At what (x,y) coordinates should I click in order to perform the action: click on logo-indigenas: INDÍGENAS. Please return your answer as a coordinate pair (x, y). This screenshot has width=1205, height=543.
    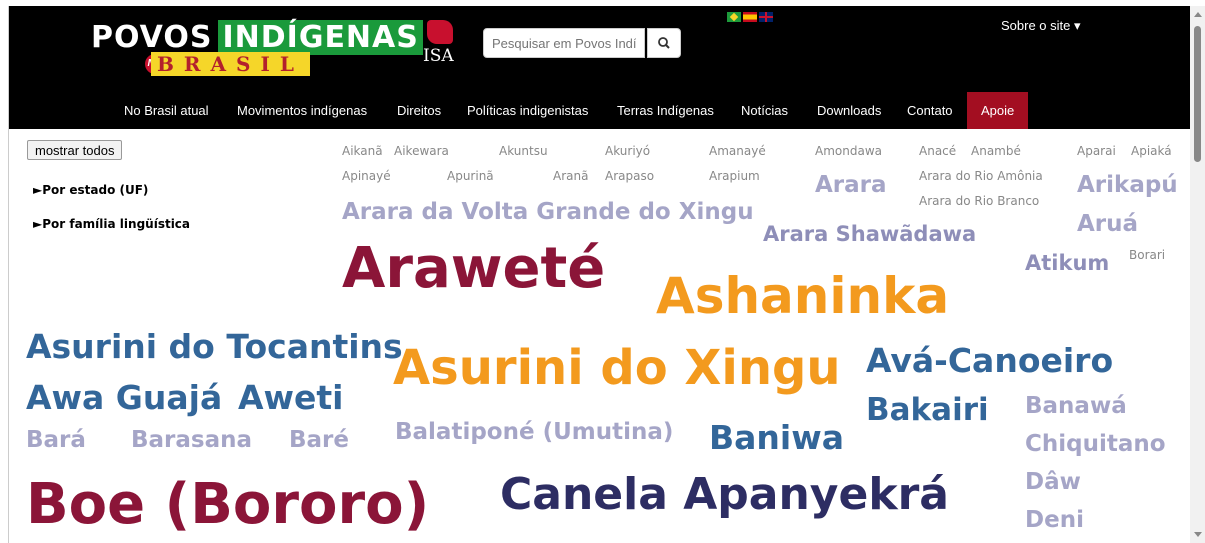
    Looking at the image, I should click on (320, 37).